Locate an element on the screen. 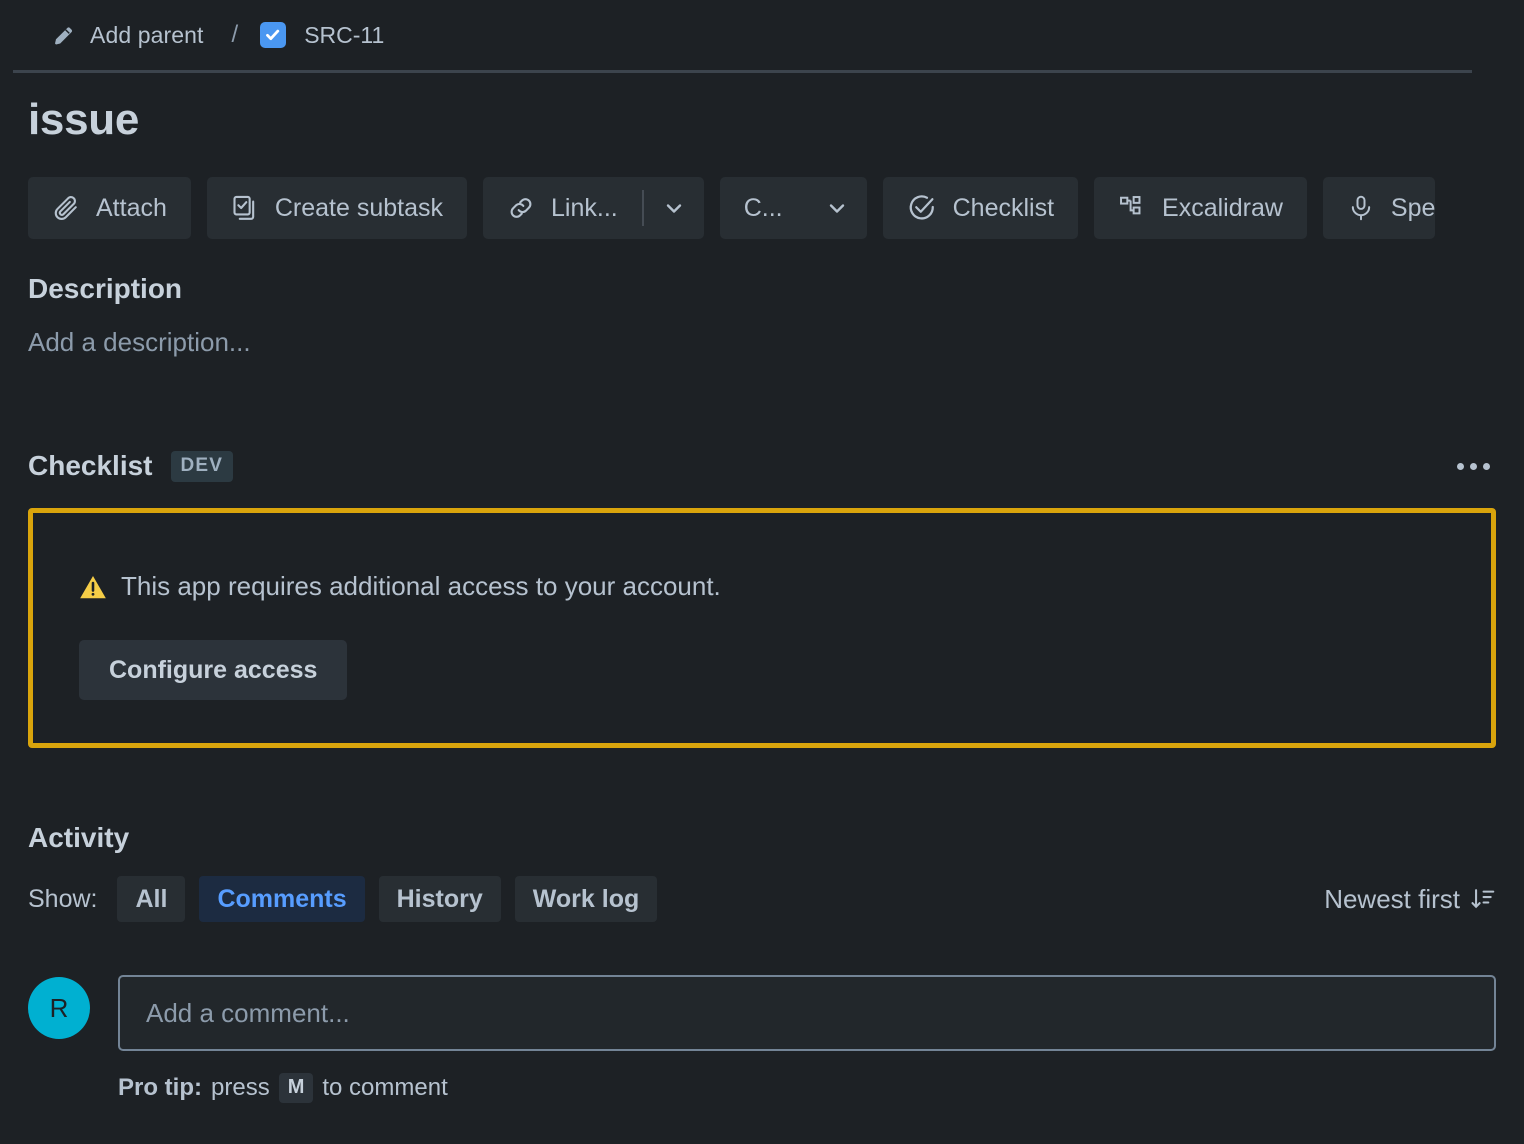 This screenshot has width=1524, height=1144. filter-comments-button: Comments is located at coordinates (282, 899).